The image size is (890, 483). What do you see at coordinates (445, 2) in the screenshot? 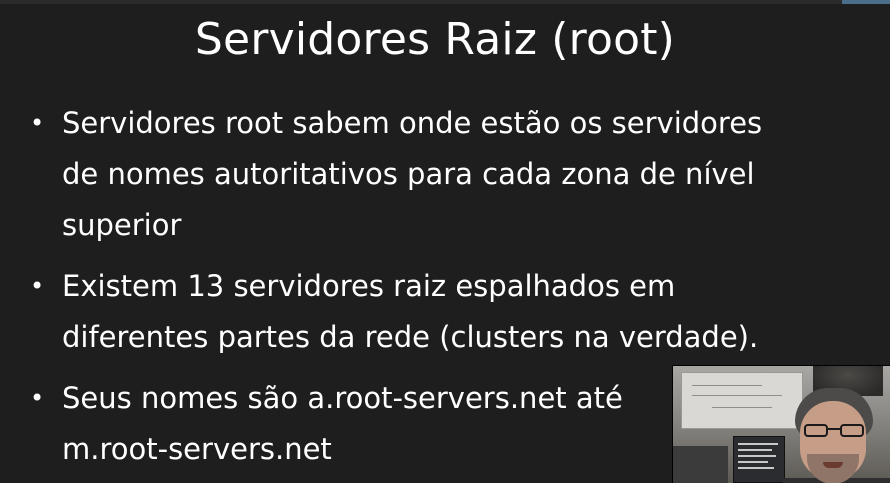
I see `window-top-strip` at bounding box center [445, 2].